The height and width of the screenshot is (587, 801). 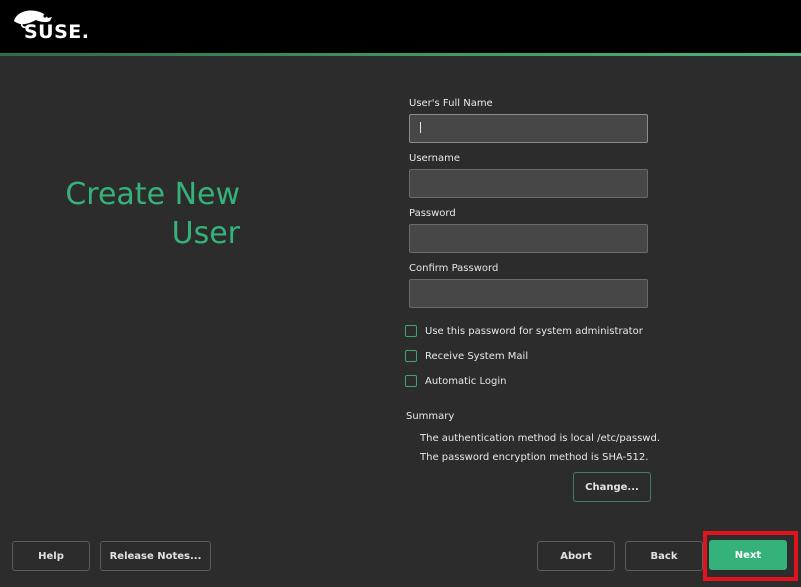 I want to click on full-name-field, so click(x=528, y=128).